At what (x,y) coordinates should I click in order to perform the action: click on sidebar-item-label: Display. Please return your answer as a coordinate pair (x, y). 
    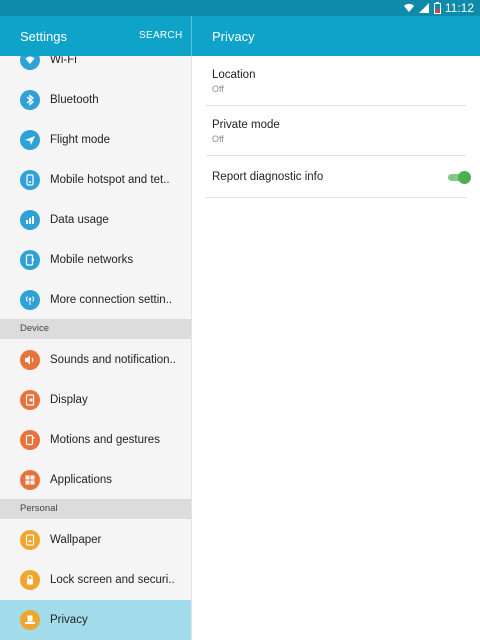
    Looking at the image, I should click on (69, 400).